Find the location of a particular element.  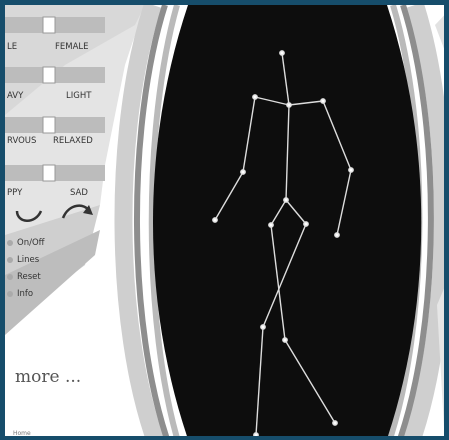

slider-gender-right-label: FEMALE is located at coordinates (72, 47).